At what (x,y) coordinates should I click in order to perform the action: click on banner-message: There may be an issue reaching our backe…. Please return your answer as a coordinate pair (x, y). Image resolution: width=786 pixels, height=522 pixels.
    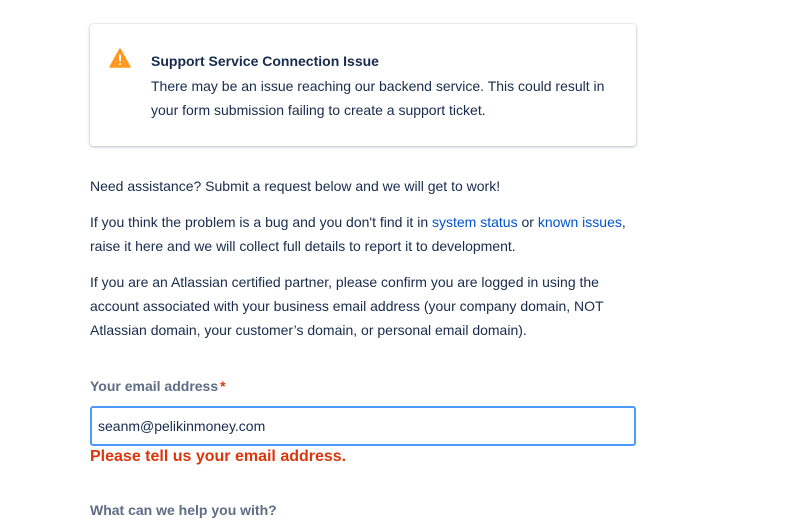
    Looking at the image, I should click on (378, 98).